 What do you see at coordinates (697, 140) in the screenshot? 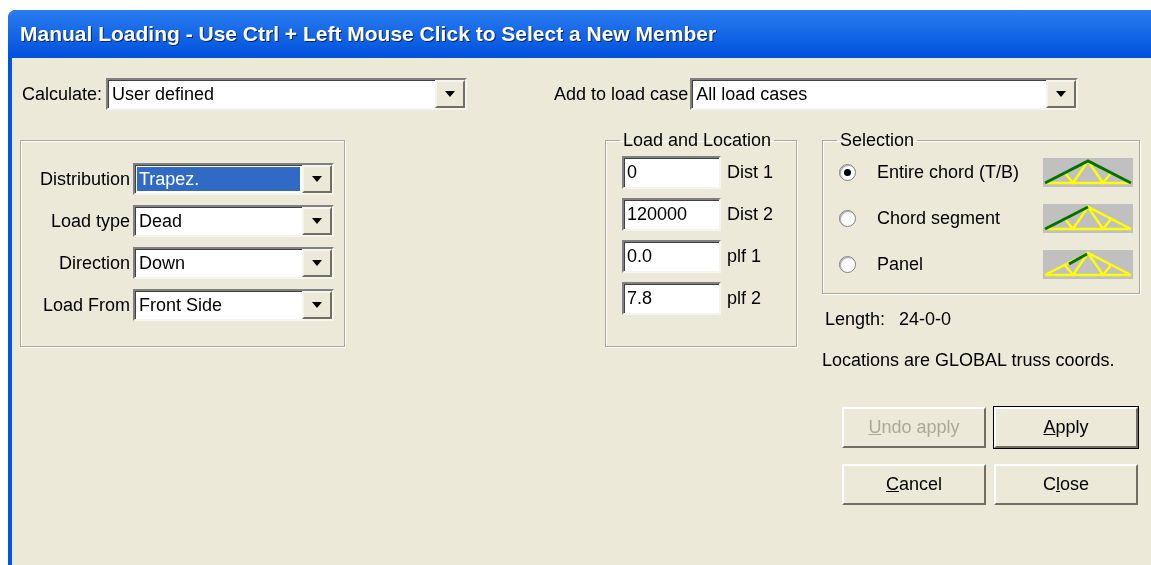
I see `group-title: Load and Location` at bounding box center [697, 140].